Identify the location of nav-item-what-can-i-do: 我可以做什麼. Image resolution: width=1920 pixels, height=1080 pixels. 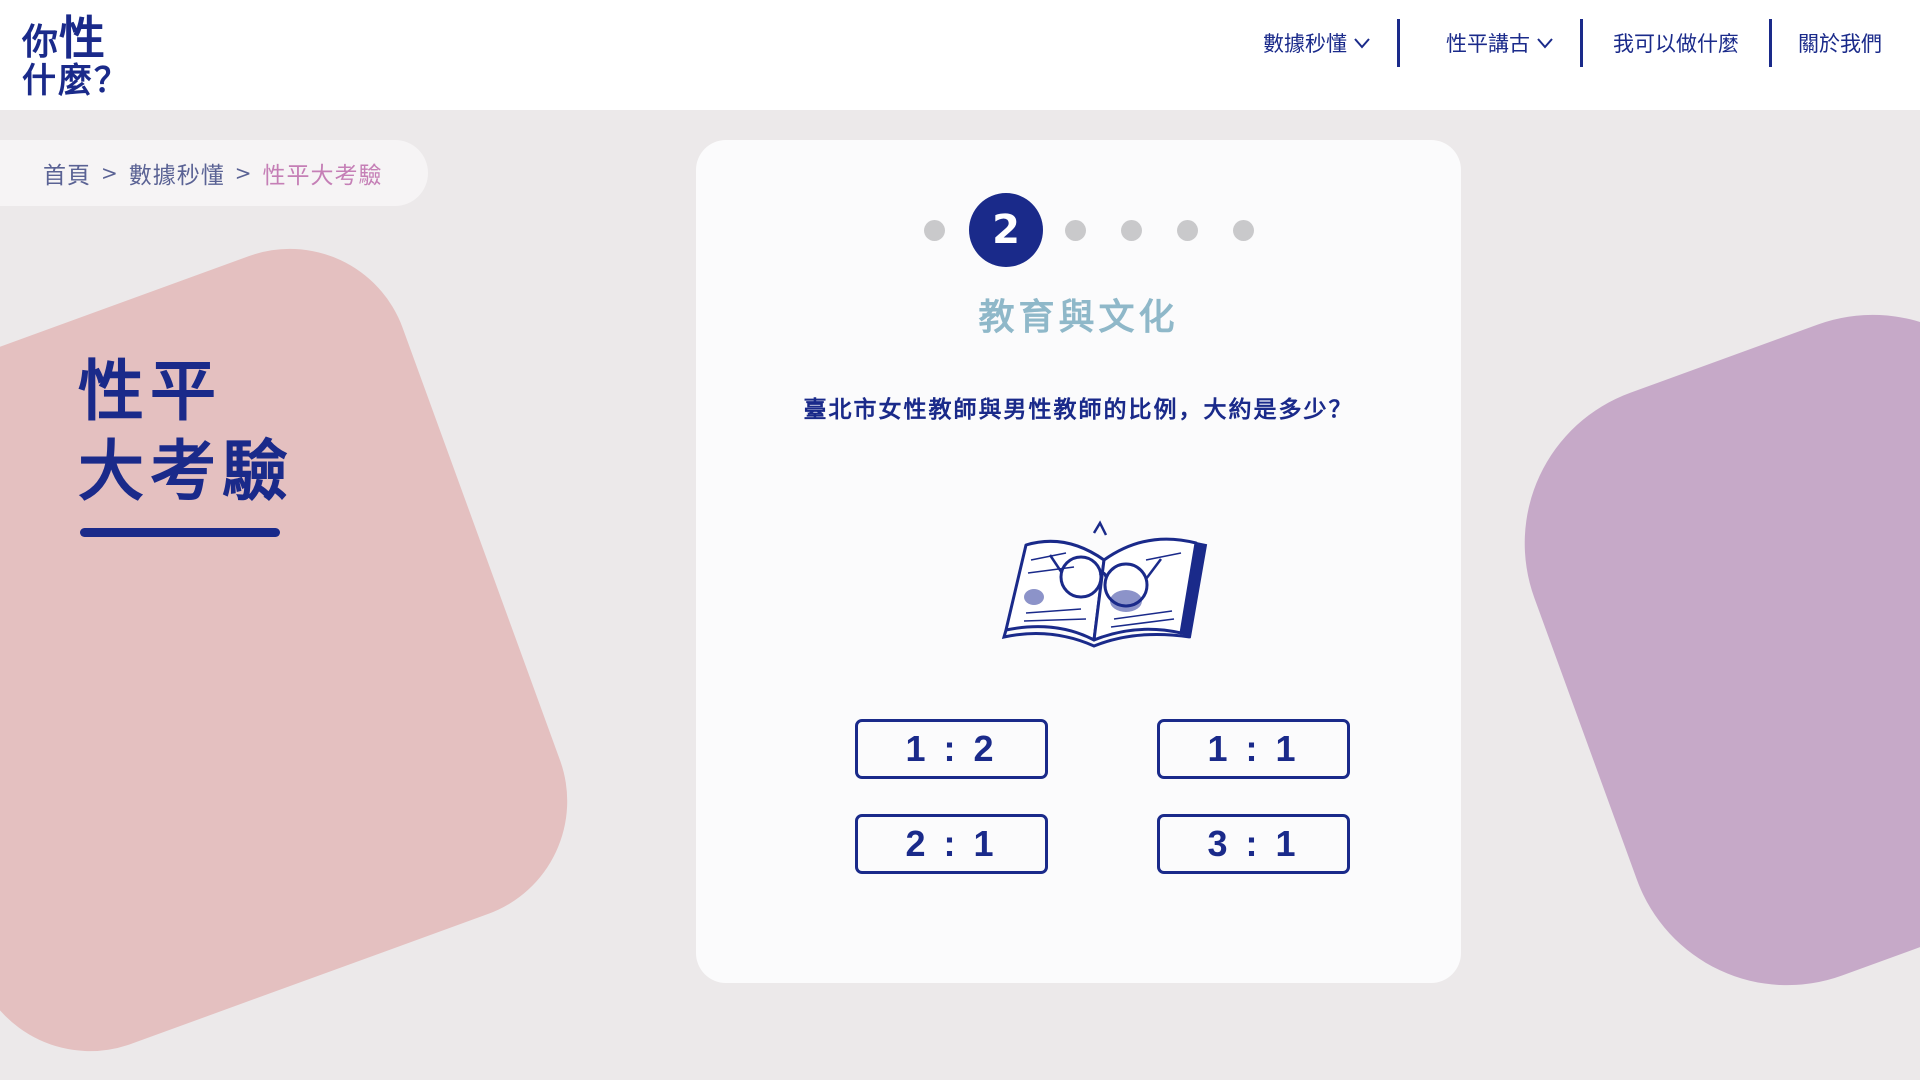
(1676, 43).